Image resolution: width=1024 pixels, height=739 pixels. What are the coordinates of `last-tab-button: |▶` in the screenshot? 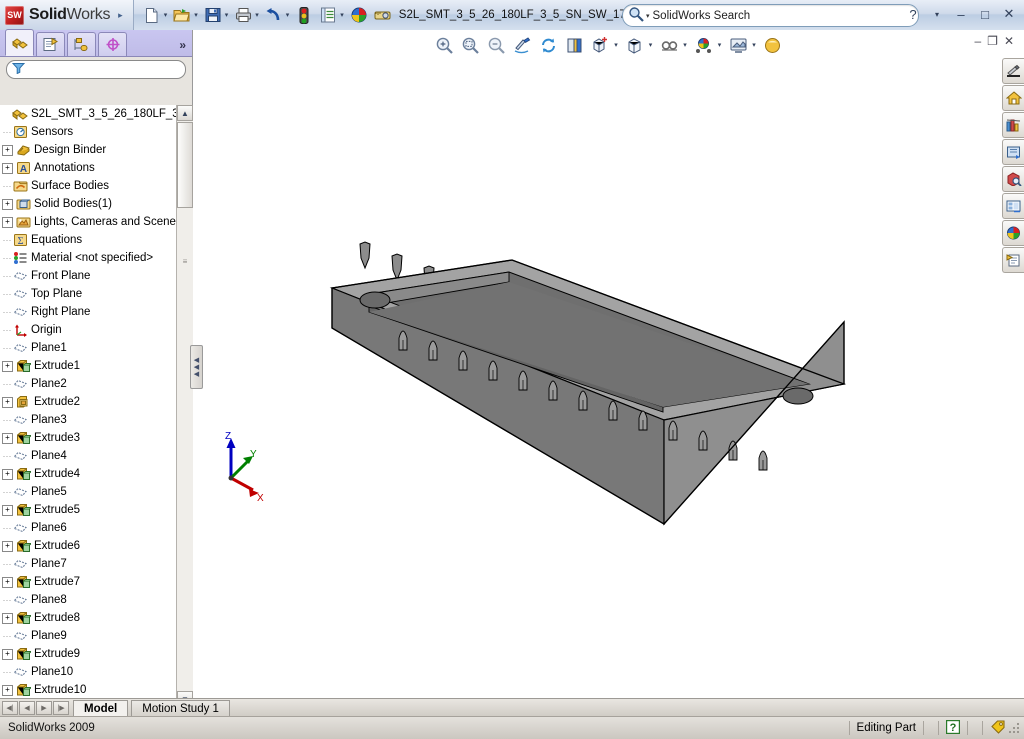 It's located at (61, 708).